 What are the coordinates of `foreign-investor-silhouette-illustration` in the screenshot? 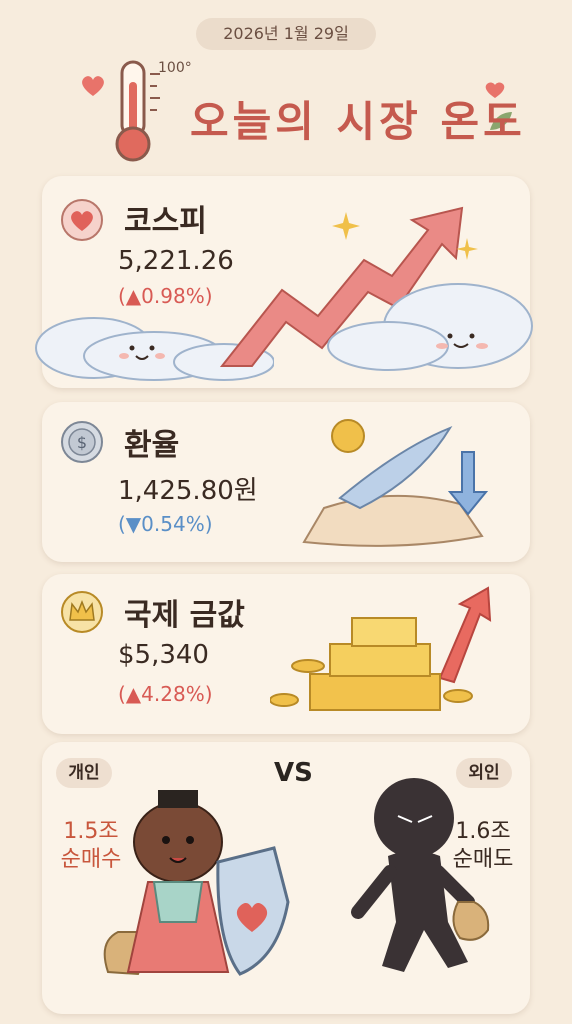 It's located at (420, 875).